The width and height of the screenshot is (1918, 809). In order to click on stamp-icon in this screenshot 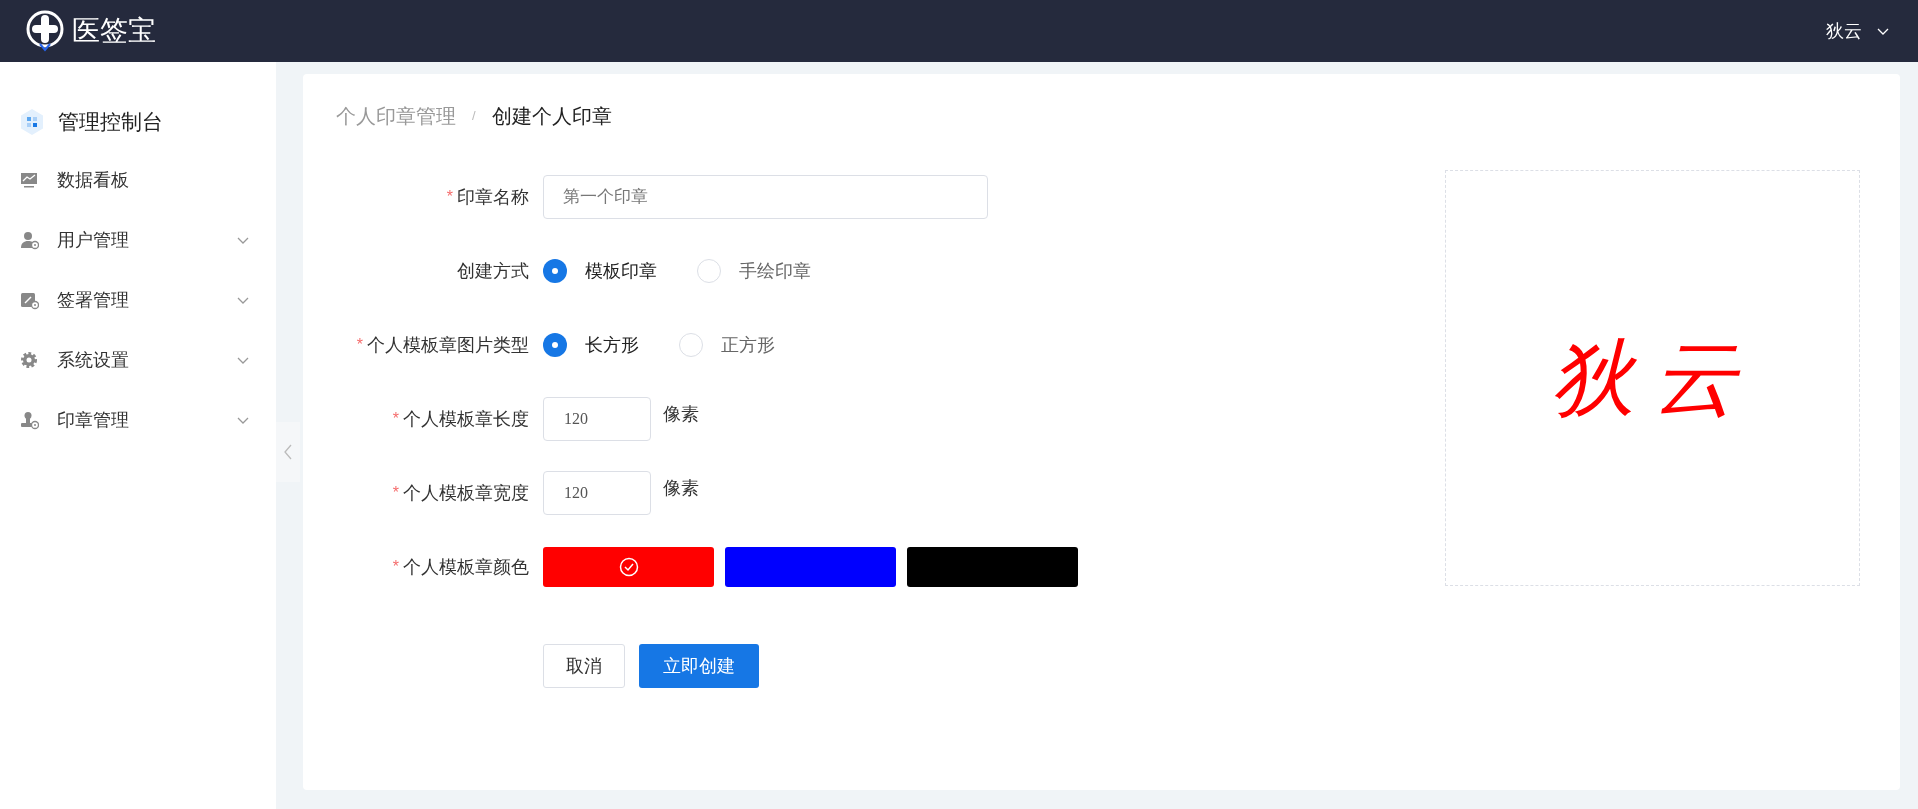, I will do `click(29, 420)`.